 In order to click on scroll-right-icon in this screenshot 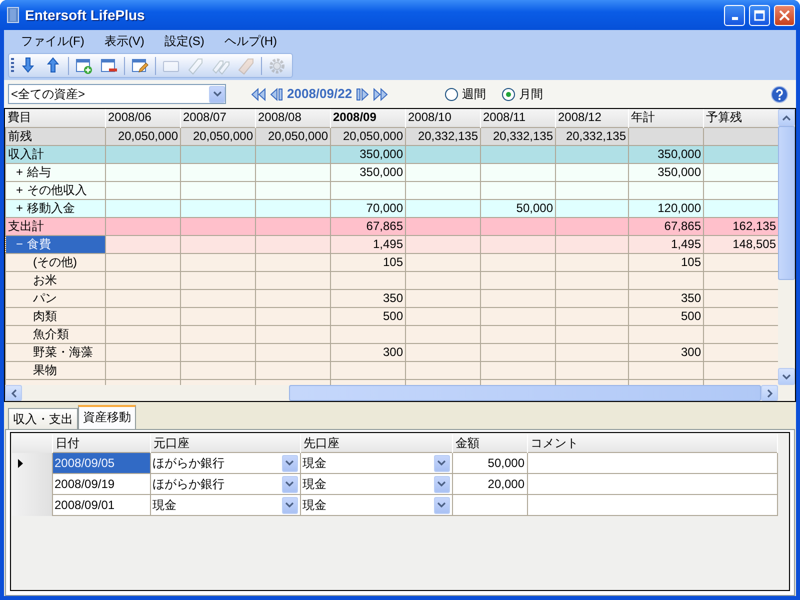, I will do `click(769, 393)`.